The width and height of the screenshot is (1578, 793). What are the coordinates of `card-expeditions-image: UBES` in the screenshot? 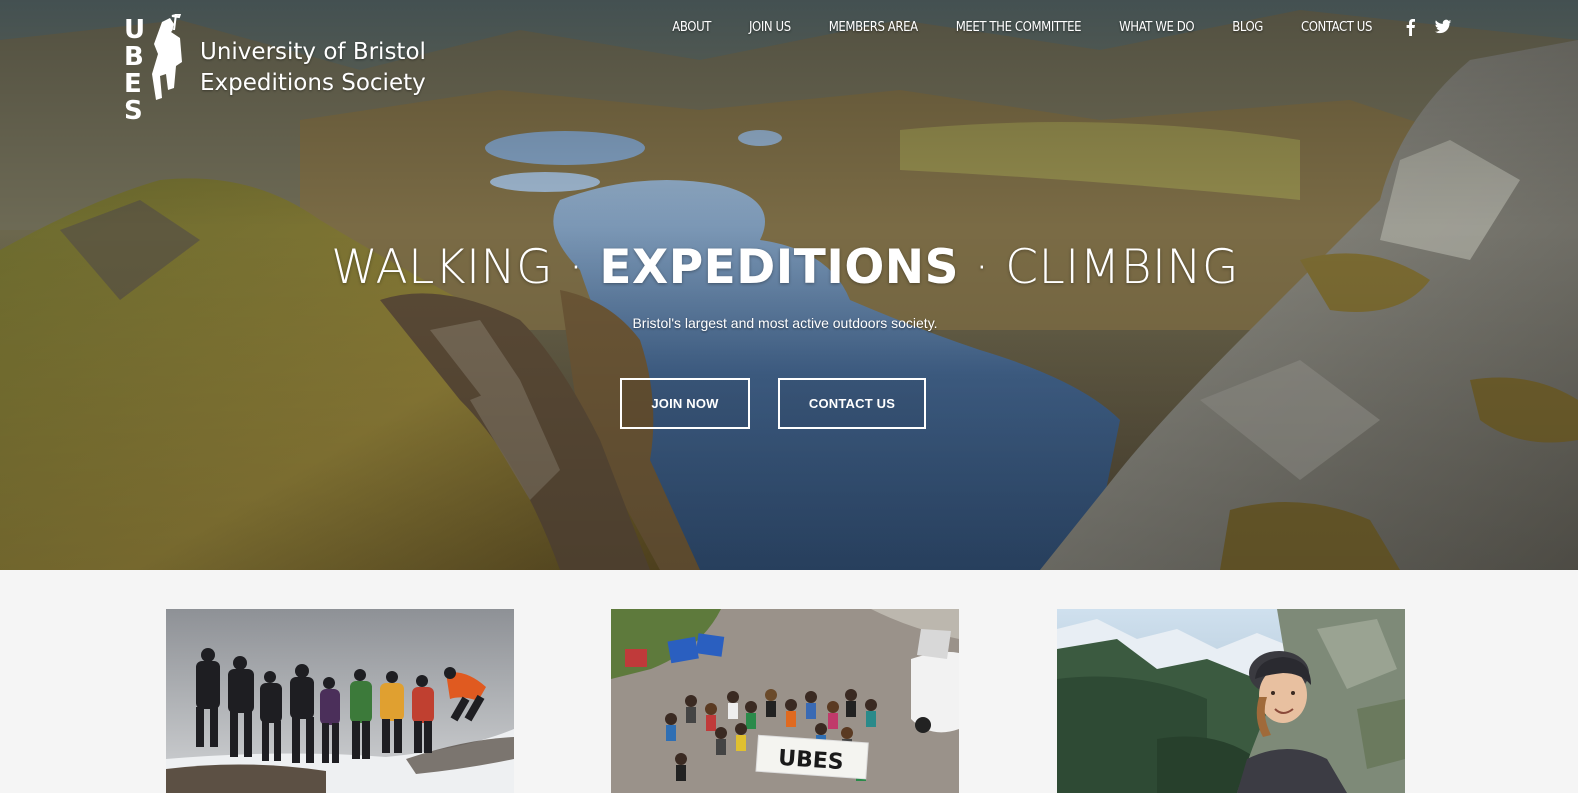 It's located at (785, 701).